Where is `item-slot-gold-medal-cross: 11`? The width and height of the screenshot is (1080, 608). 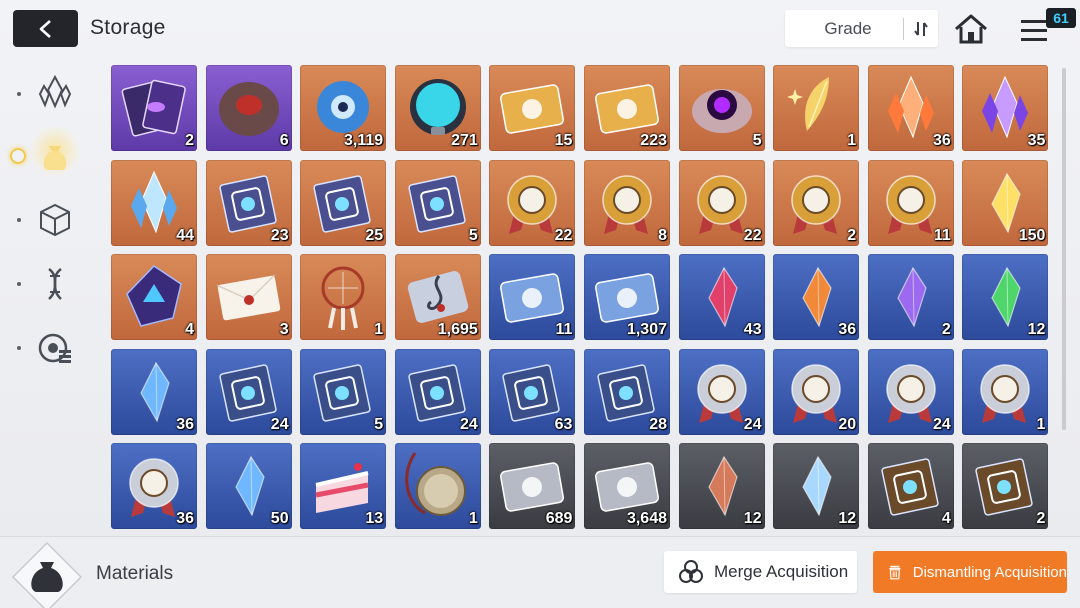
item-slot-gold-medal-cross: 11 is located at coordinates (910, 202).